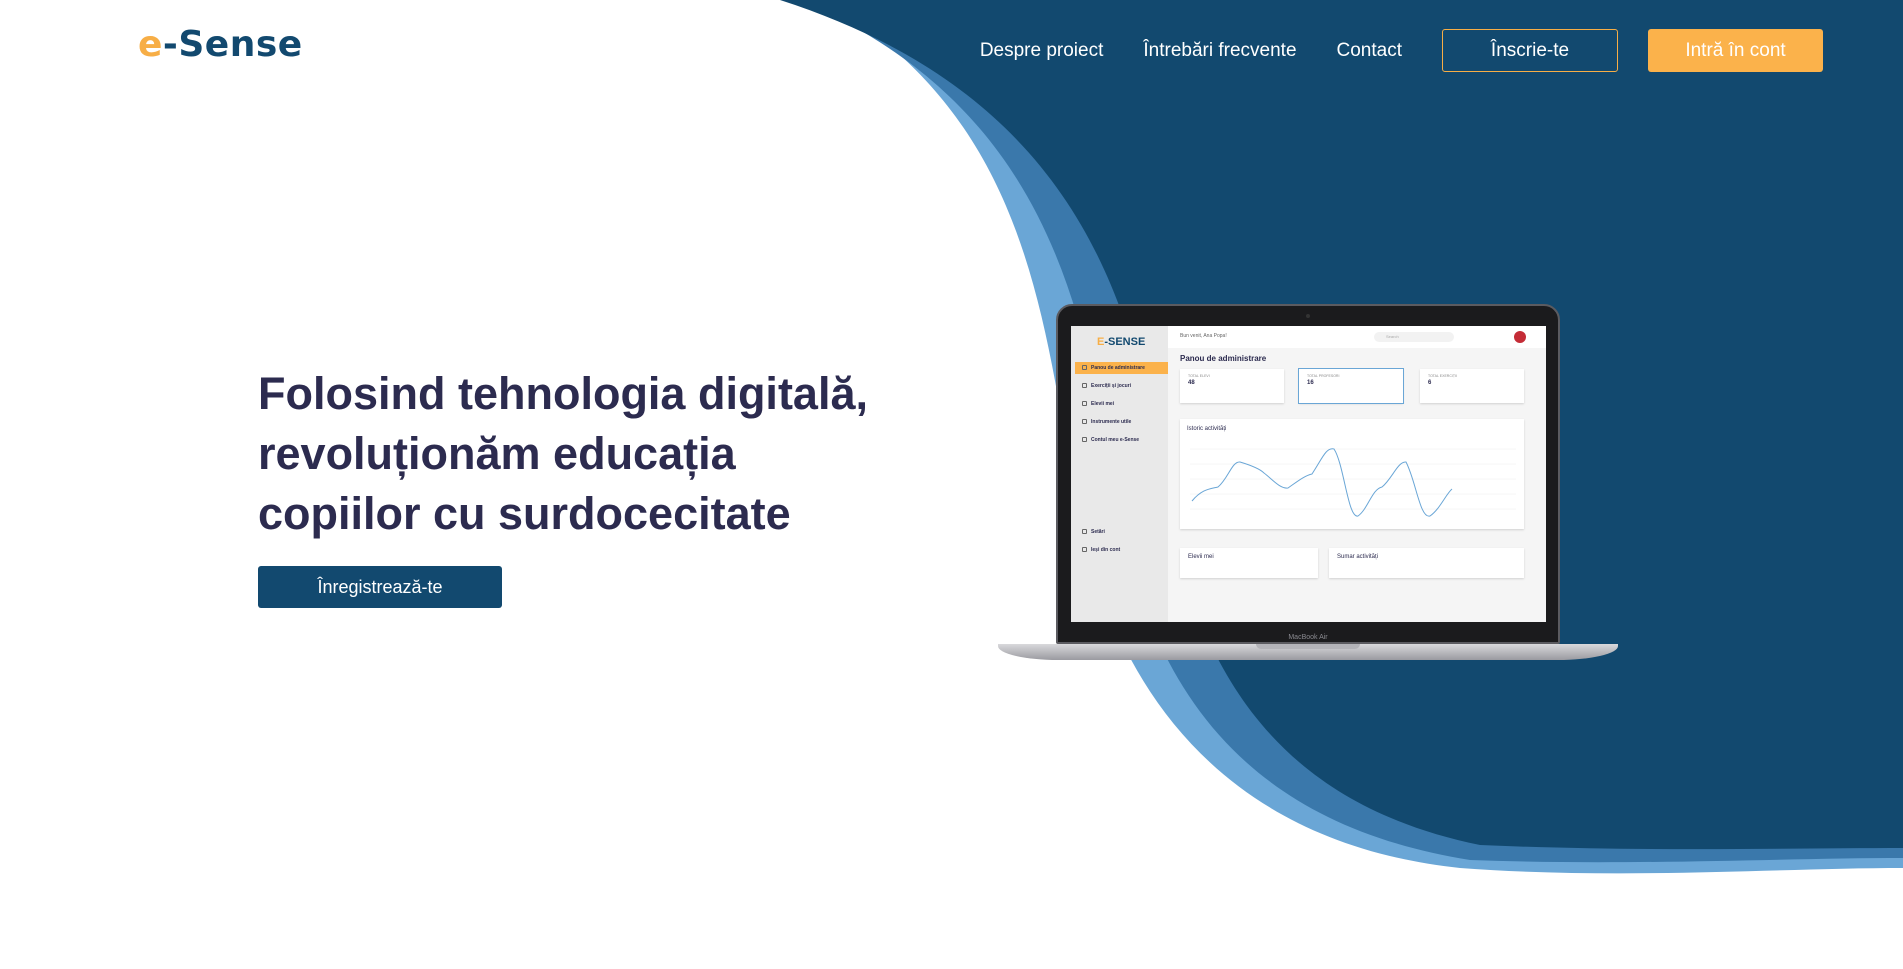  What do you see at coordinates (1121, 404) in the screenshot?
I see `screen-sidebar-item-students: Elevii mei` at bounding box center [1121, 404].